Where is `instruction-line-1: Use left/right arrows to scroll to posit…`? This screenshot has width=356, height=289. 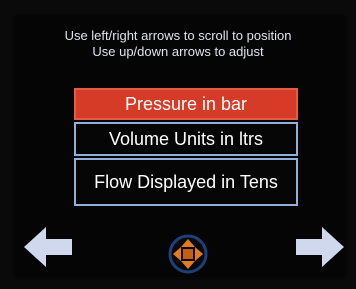 instruction-line-1: Use left/right arrows to scroll to posit… is located at coordinates (178, 35).